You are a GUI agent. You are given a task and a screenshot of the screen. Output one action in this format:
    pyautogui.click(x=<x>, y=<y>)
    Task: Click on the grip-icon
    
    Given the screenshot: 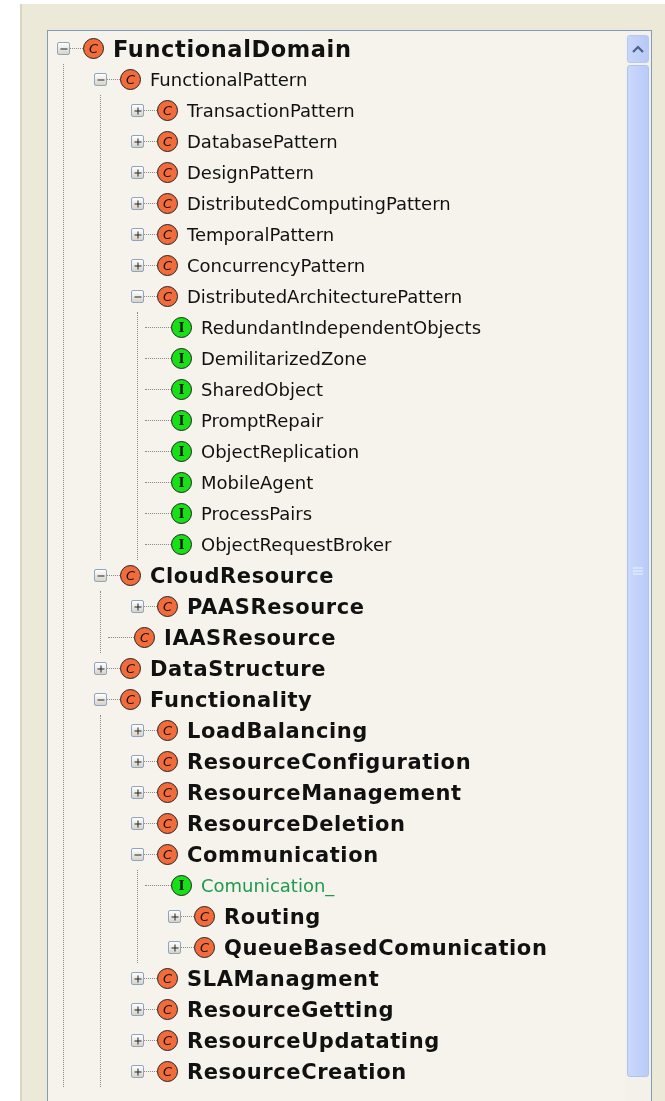 What is the action you would take?
    pyautogui.click(x=638, y=571)
    